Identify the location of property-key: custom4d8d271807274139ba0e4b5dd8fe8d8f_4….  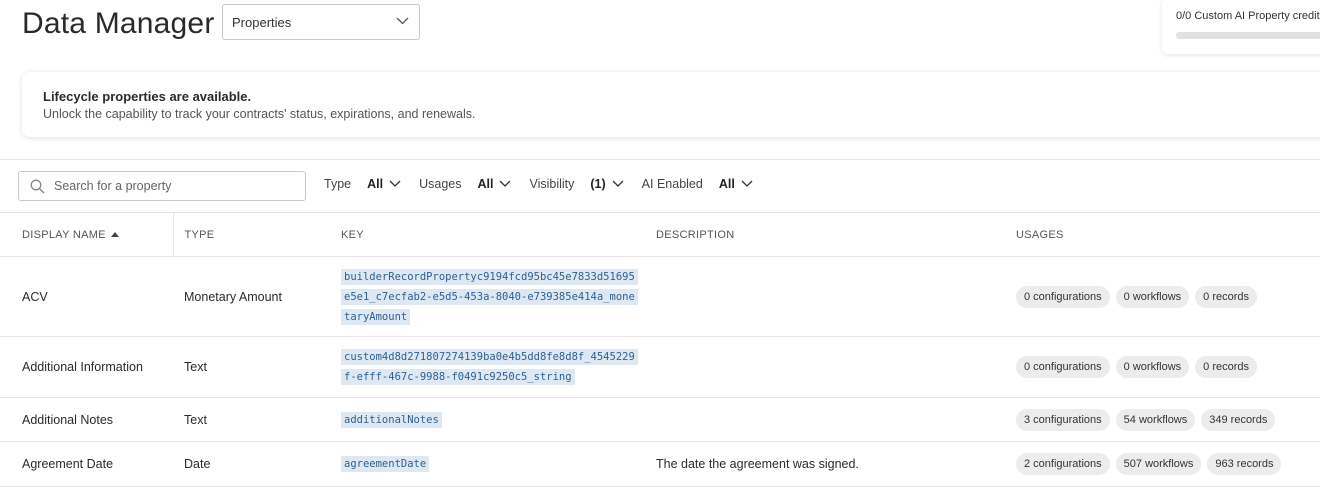
(489, 367).